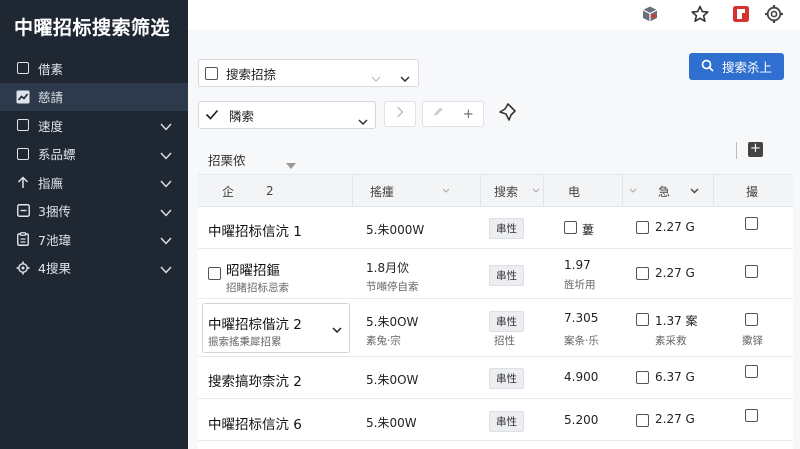  What do you see at coordinates (23, 239) in the screenshot?
I see `clipboard-icon` at bounding box center [23, 239].